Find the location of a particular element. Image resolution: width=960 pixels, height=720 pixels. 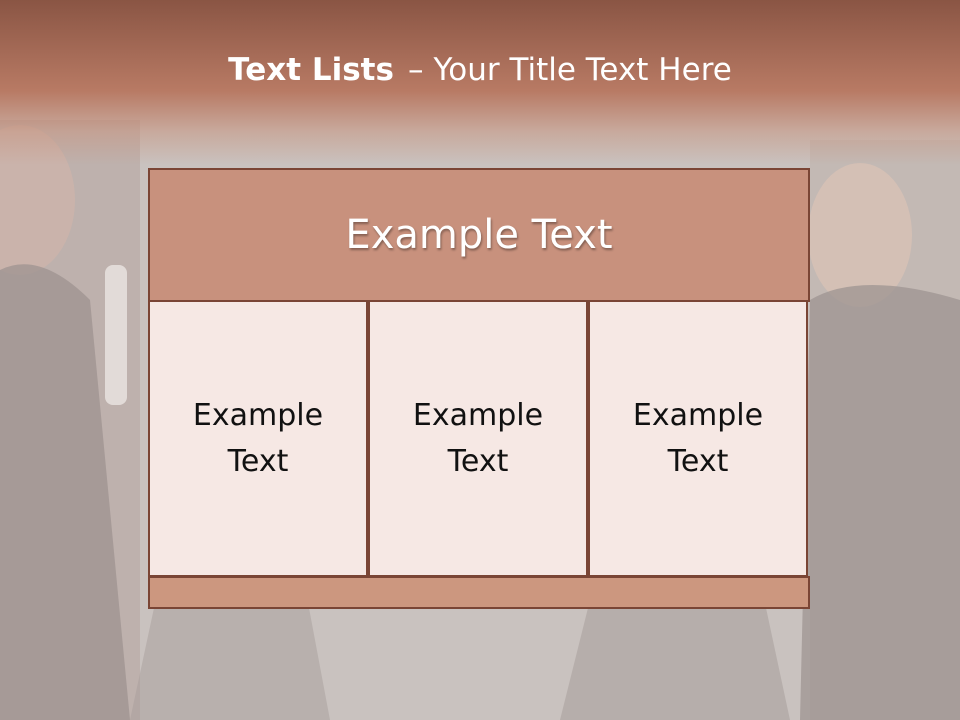

slide-title: Text Lists – Your Title Text Here is located at coordinates (480, 70).